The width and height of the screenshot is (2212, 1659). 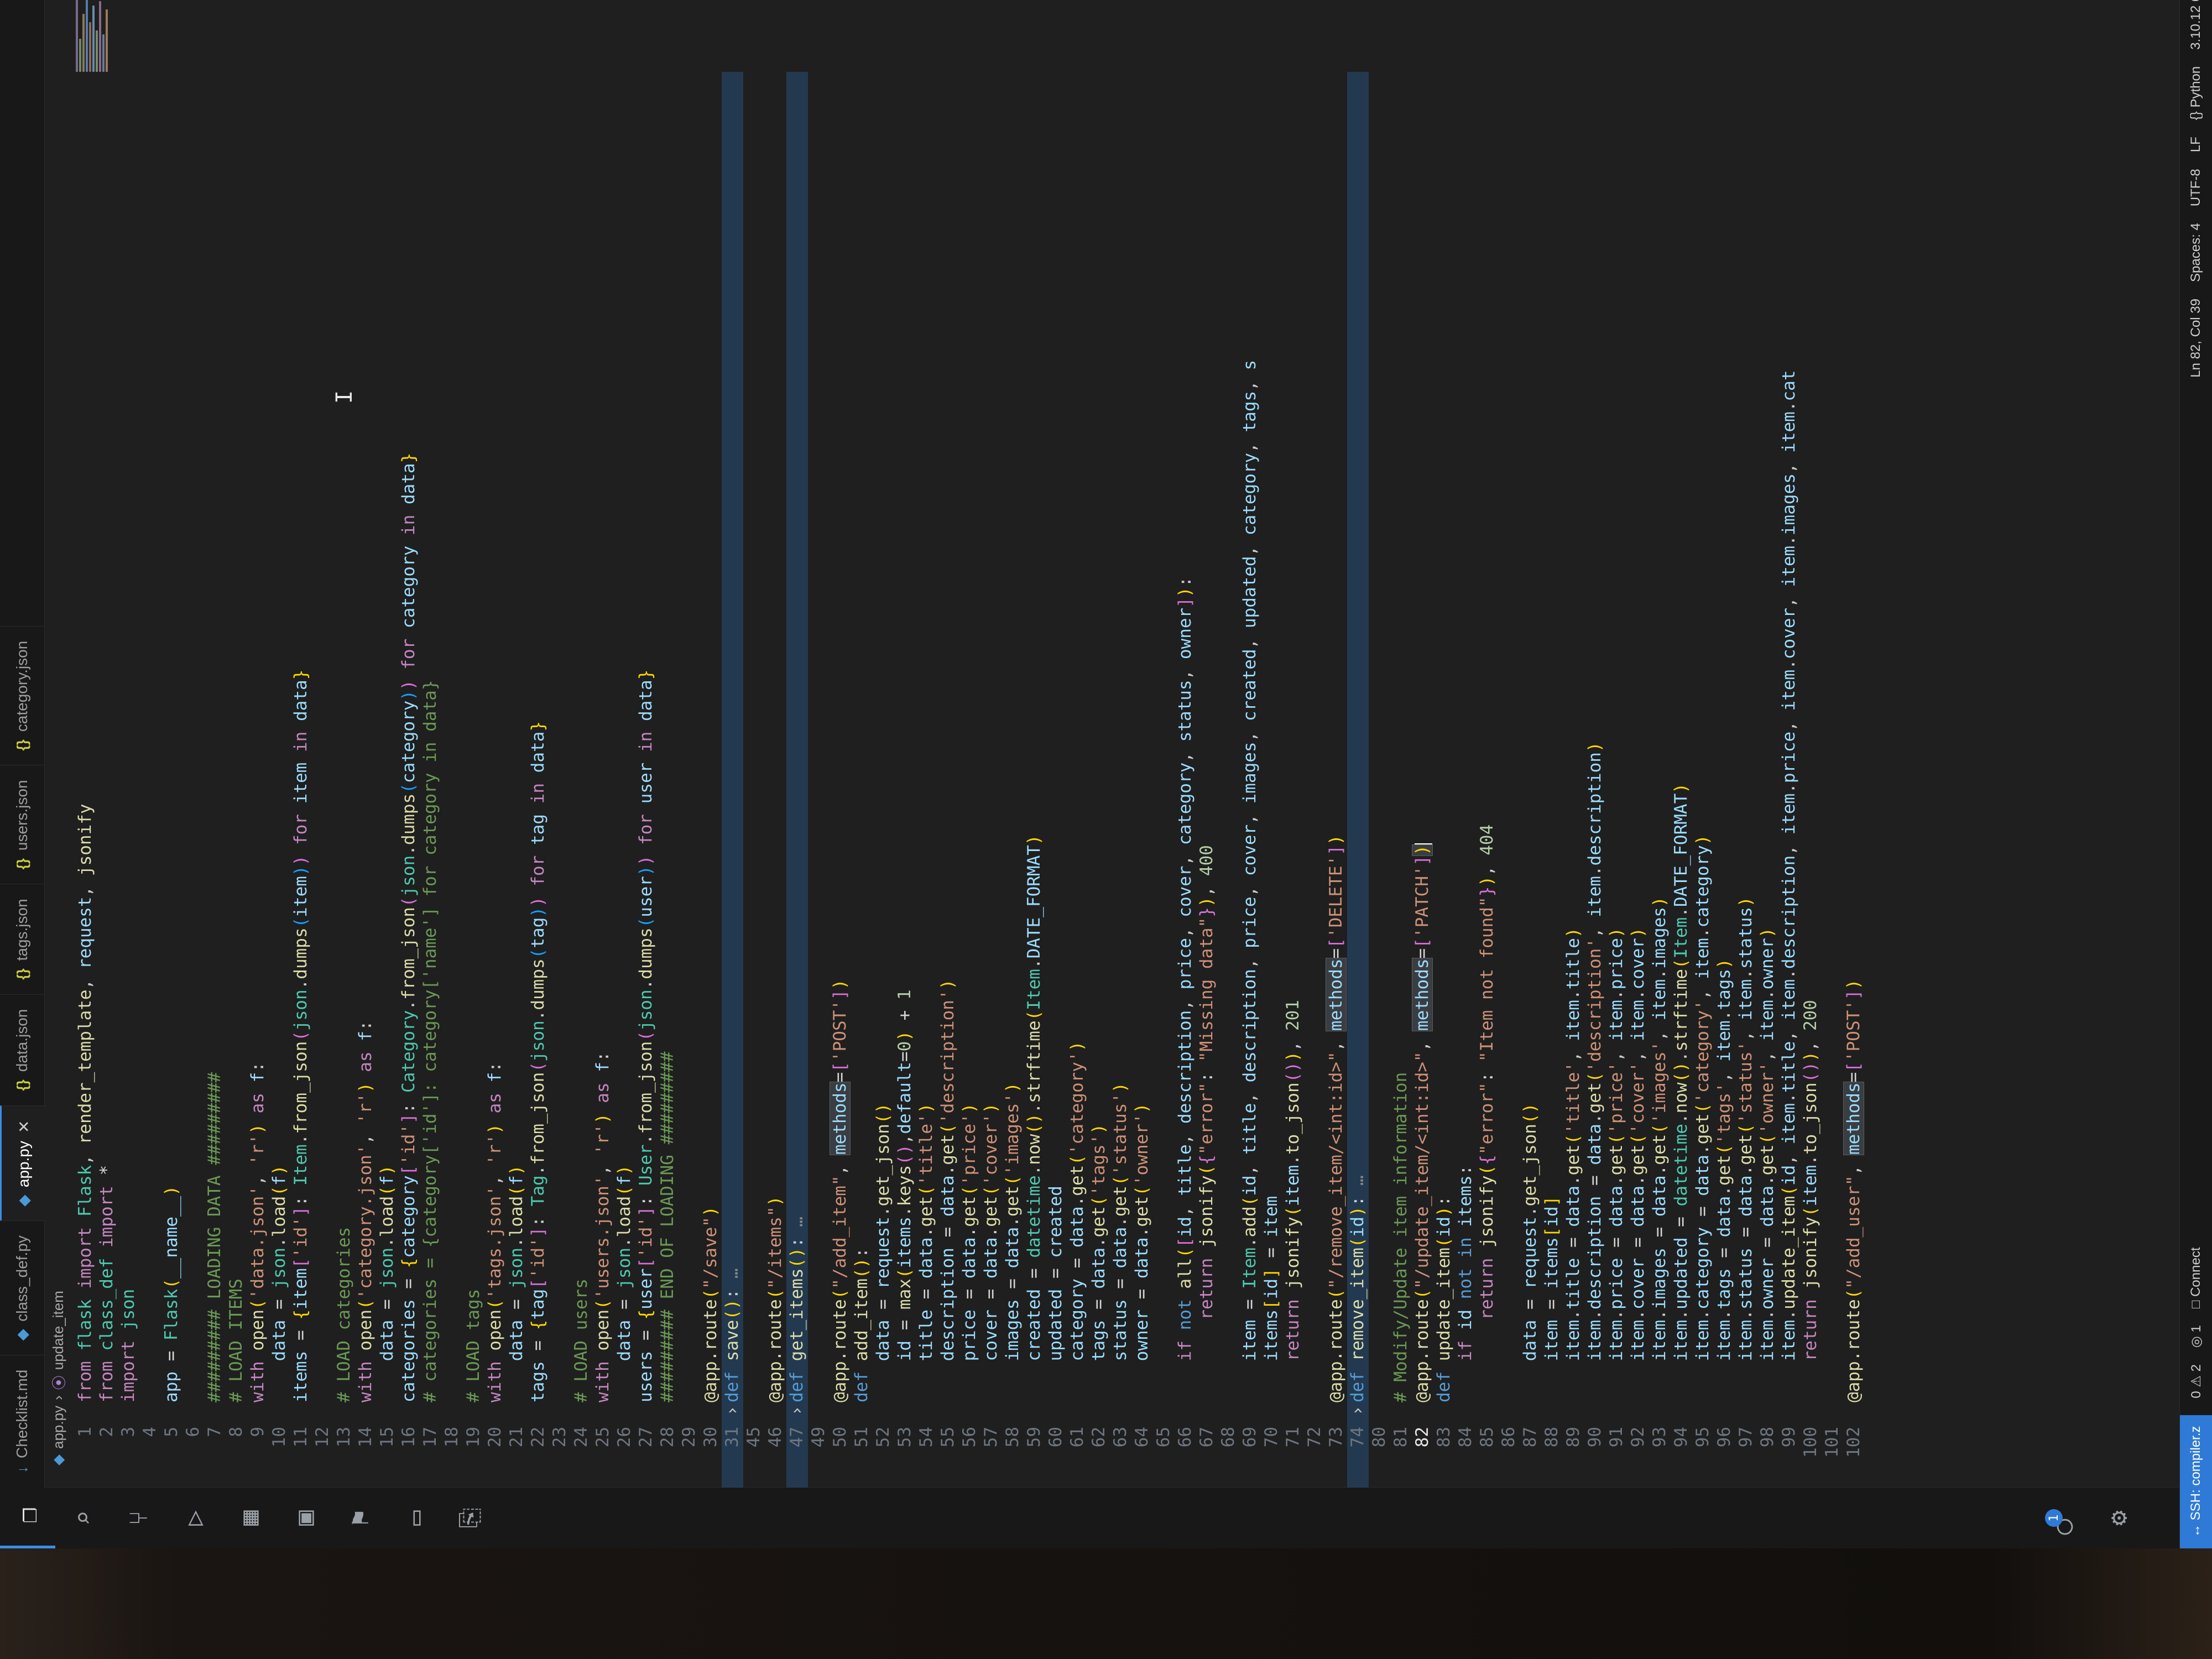 I want to click on code-line: 20 with open('tags.json', 'r') as f:, so click(x=495, y=1255).